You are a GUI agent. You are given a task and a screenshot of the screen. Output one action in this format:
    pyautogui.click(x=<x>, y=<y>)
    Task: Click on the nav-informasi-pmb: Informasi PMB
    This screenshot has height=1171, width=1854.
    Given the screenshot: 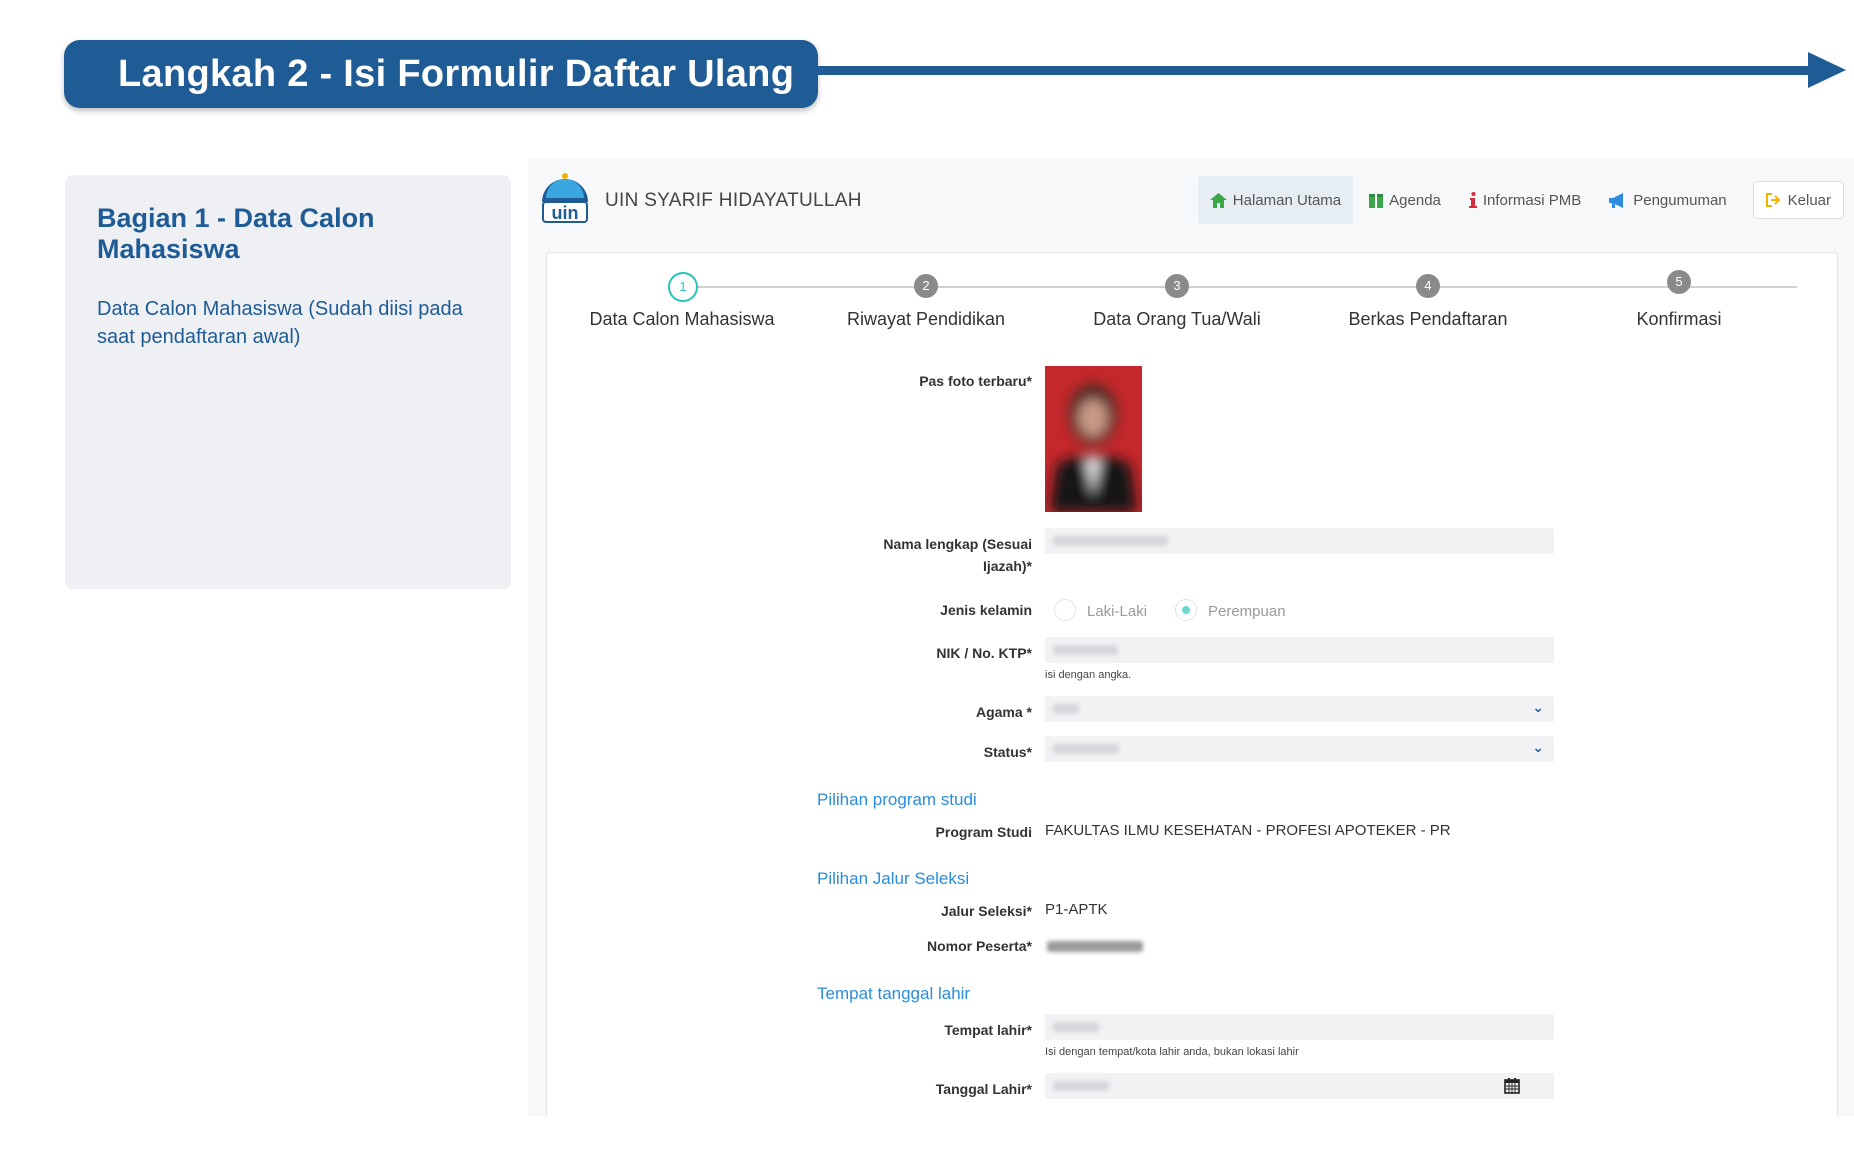 What is the action you would take?
    pyautogui.click(x=1525, y=200)
    